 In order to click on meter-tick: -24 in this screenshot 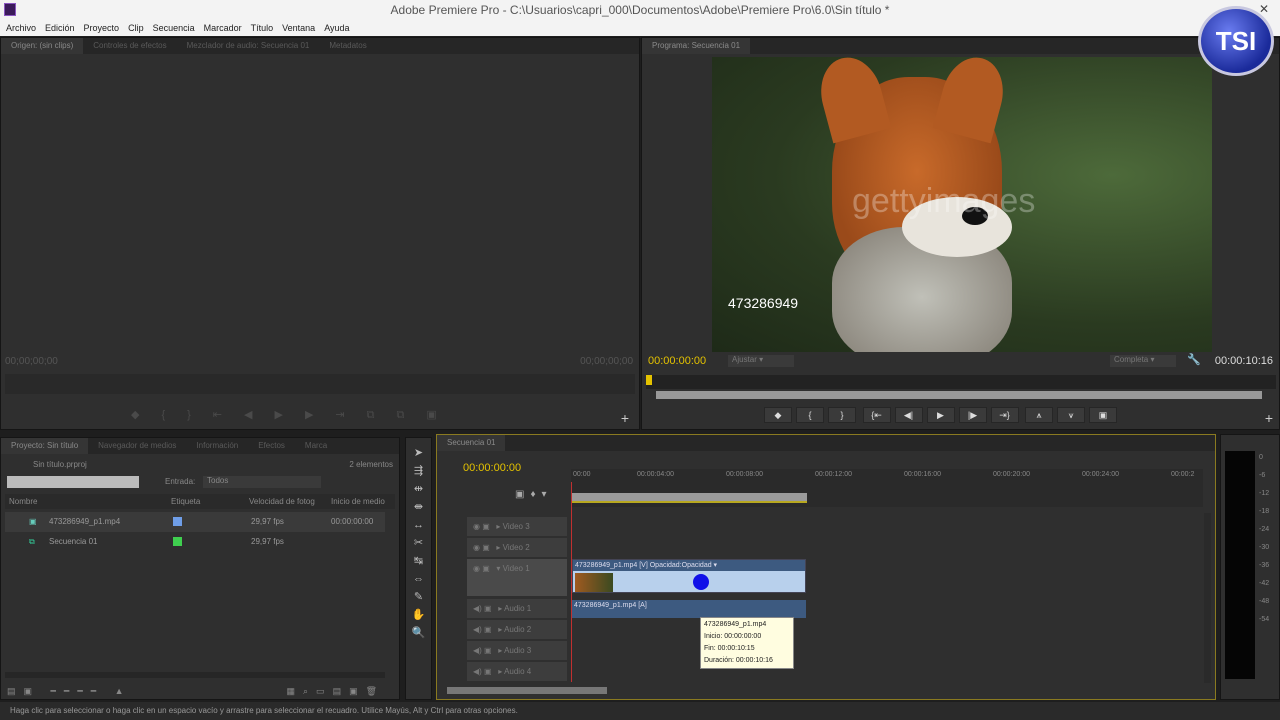, I will do `click(1264, 529)`.